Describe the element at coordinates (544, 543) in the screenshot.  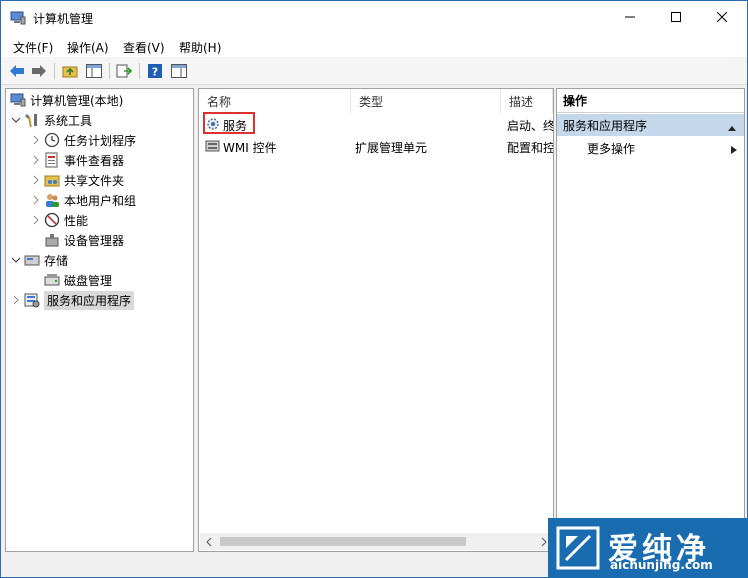
I see `scroll-right-icon` at that location.